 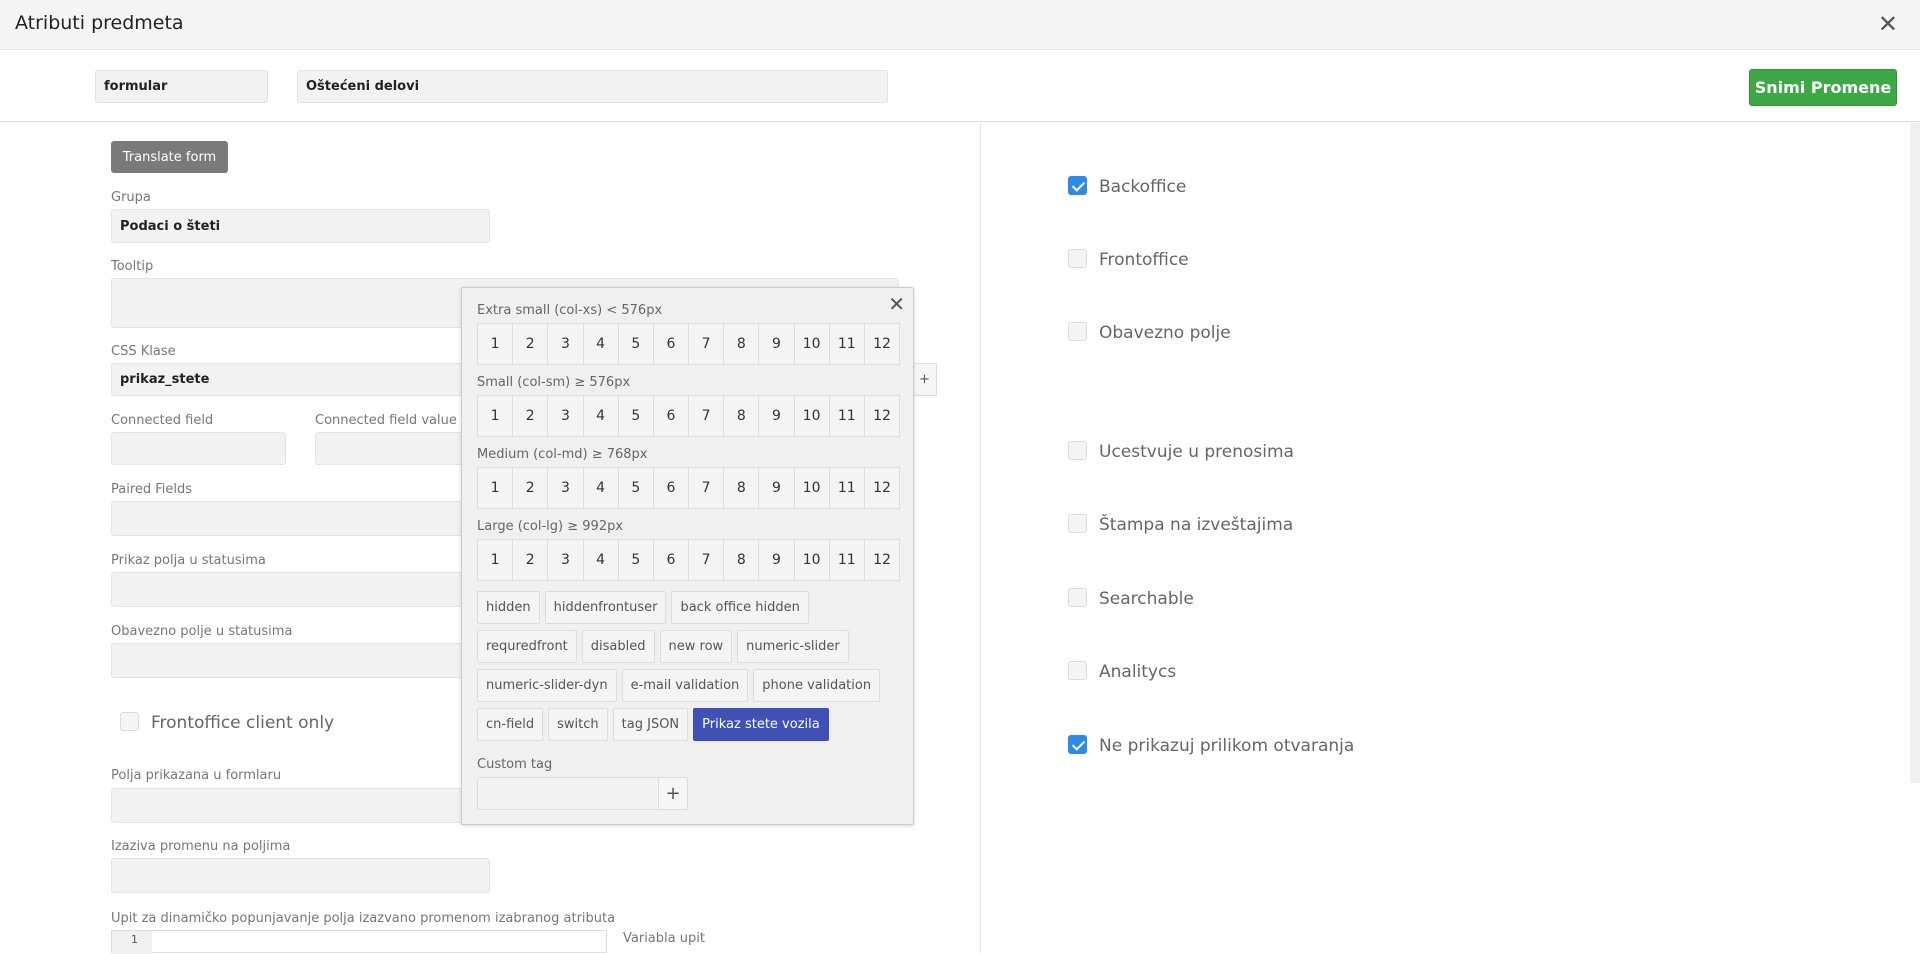 What do you see at coordinates (566, 488) in the screenshot?
I see `md-col-3-button: 3` at bounding box center [566, 488].